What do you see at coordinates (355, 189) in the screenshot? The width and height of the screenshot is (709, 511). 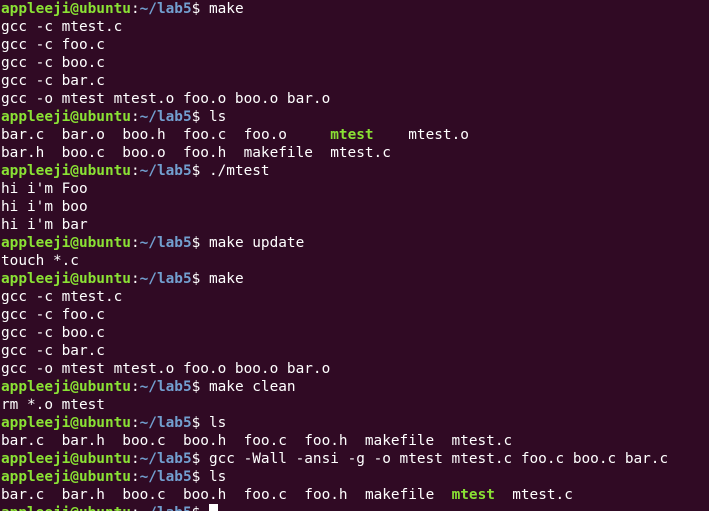 I see `output-line: hi i'm Foo` at bounding box center [355, 189].